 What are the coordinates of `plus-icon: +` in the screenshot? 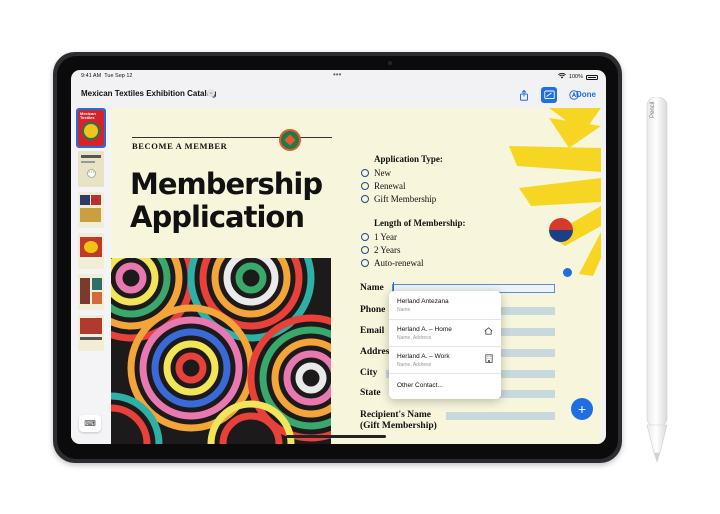 It's located at (582, 409).